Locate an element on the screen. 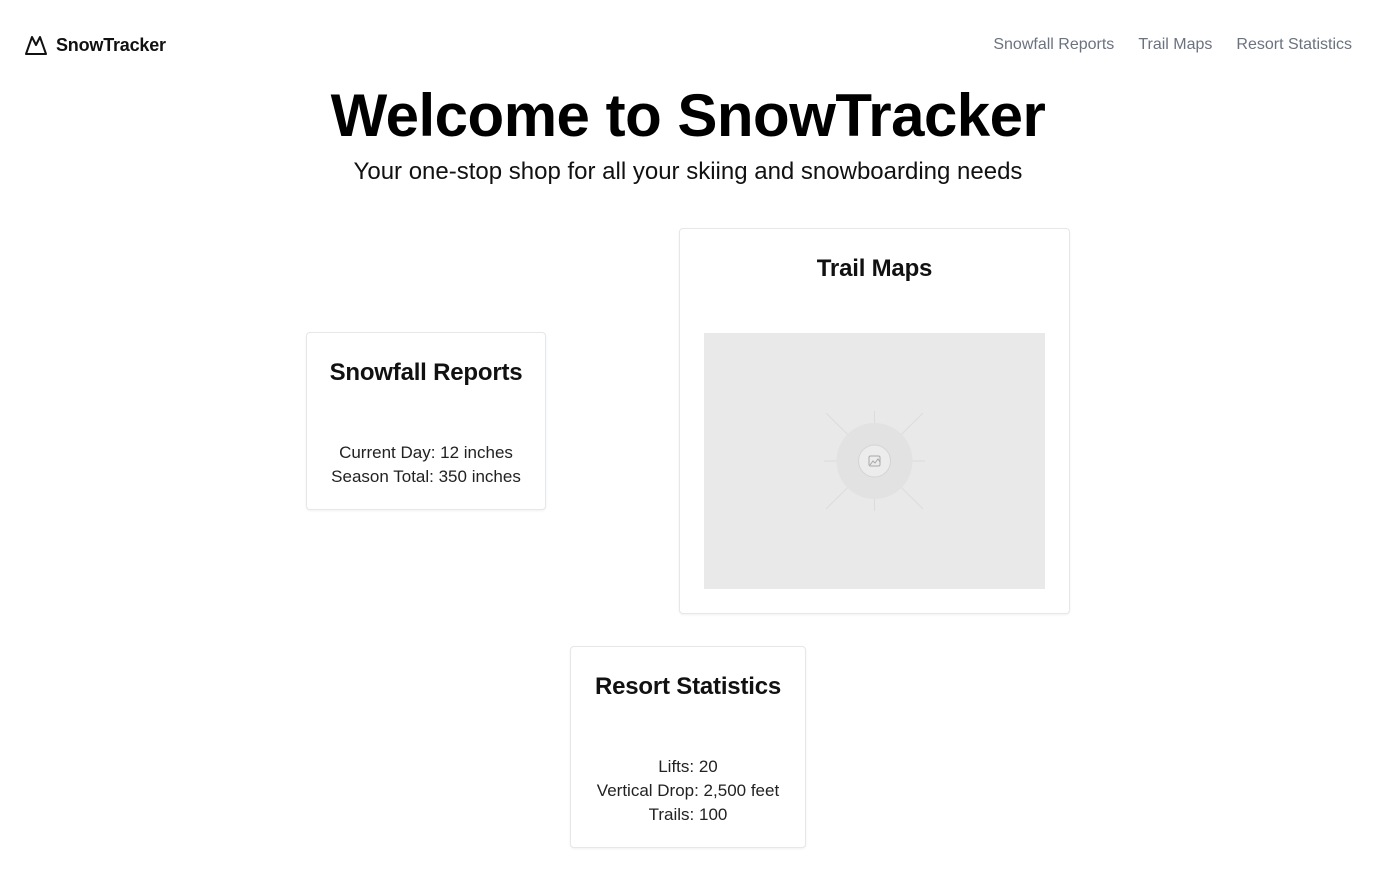 The height and width of the screenshot is (872, 1376). brand-name: SnowTracker is located at coordinates (111, 44).